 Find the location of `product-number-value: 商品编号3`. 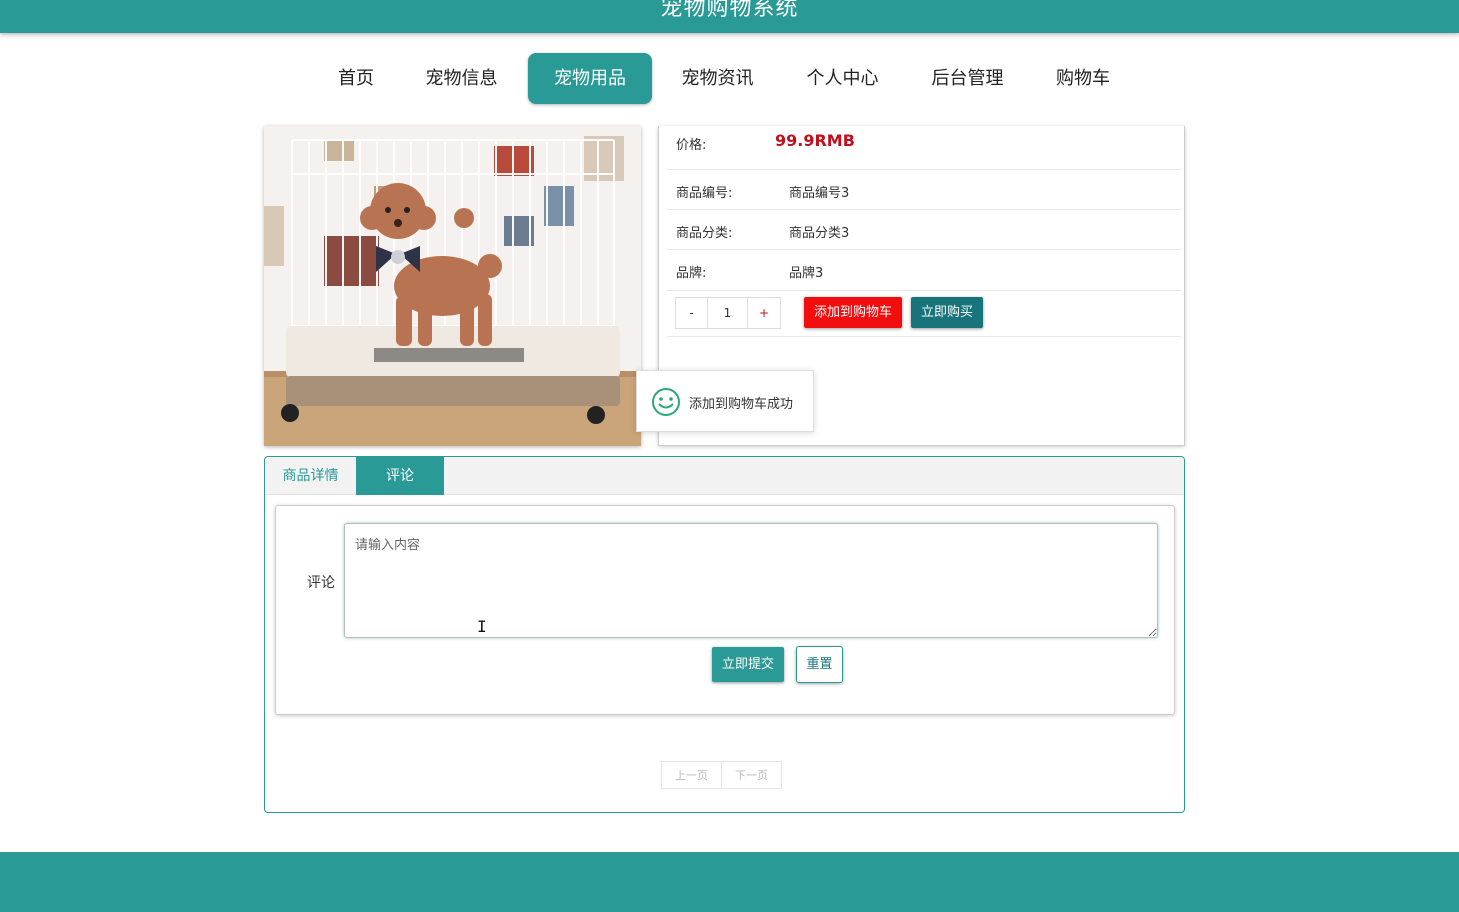

product-number-value: 商品编号3 is located at coordinates (819, 193).